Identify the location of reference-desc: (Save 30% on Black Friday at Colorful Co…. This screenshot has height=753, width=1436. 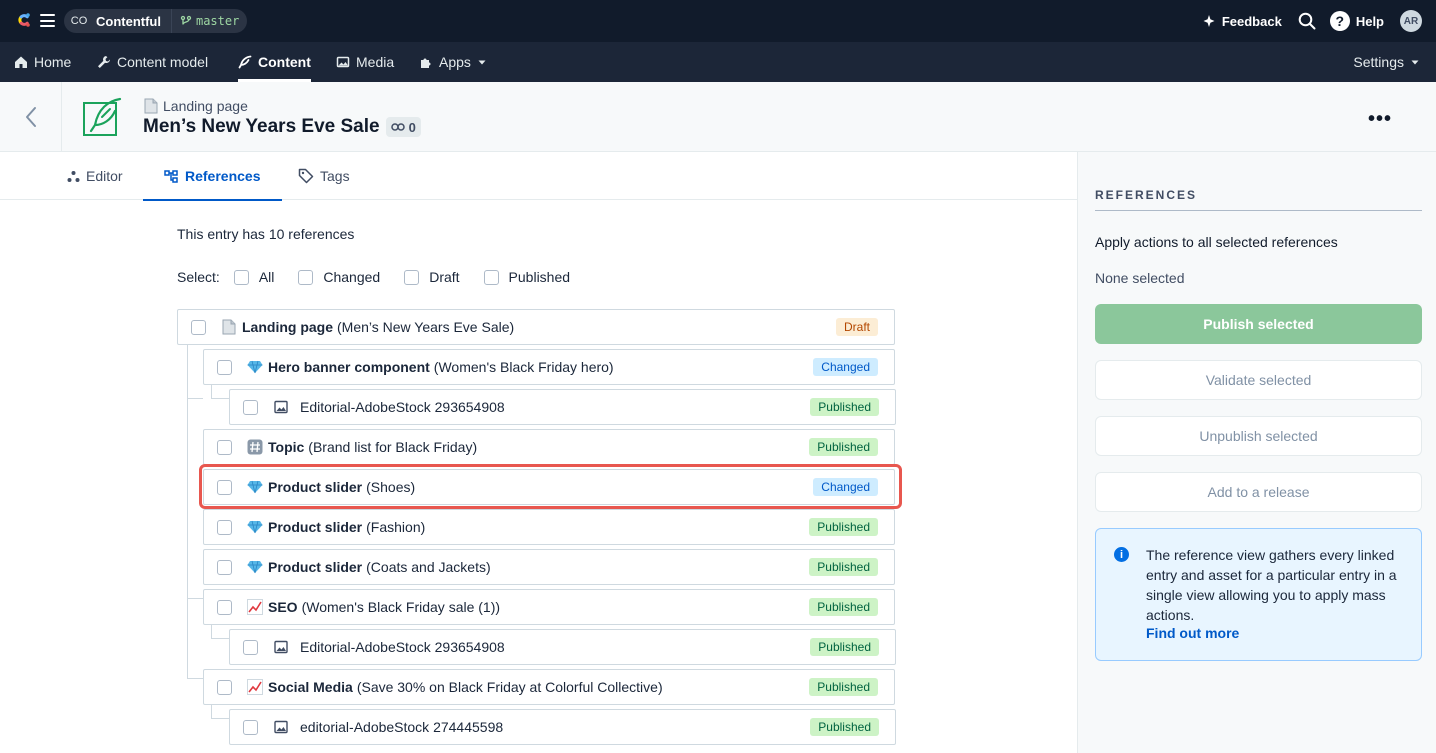
(509, 687).